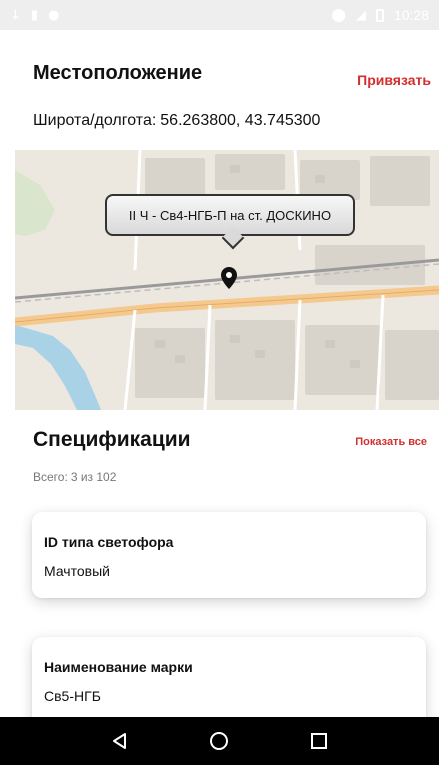  What do you see at coordinates (72, 696) in the screenshot?
I see `spec-card-value: Св5-НГБ` at bounding box center [72, 696].